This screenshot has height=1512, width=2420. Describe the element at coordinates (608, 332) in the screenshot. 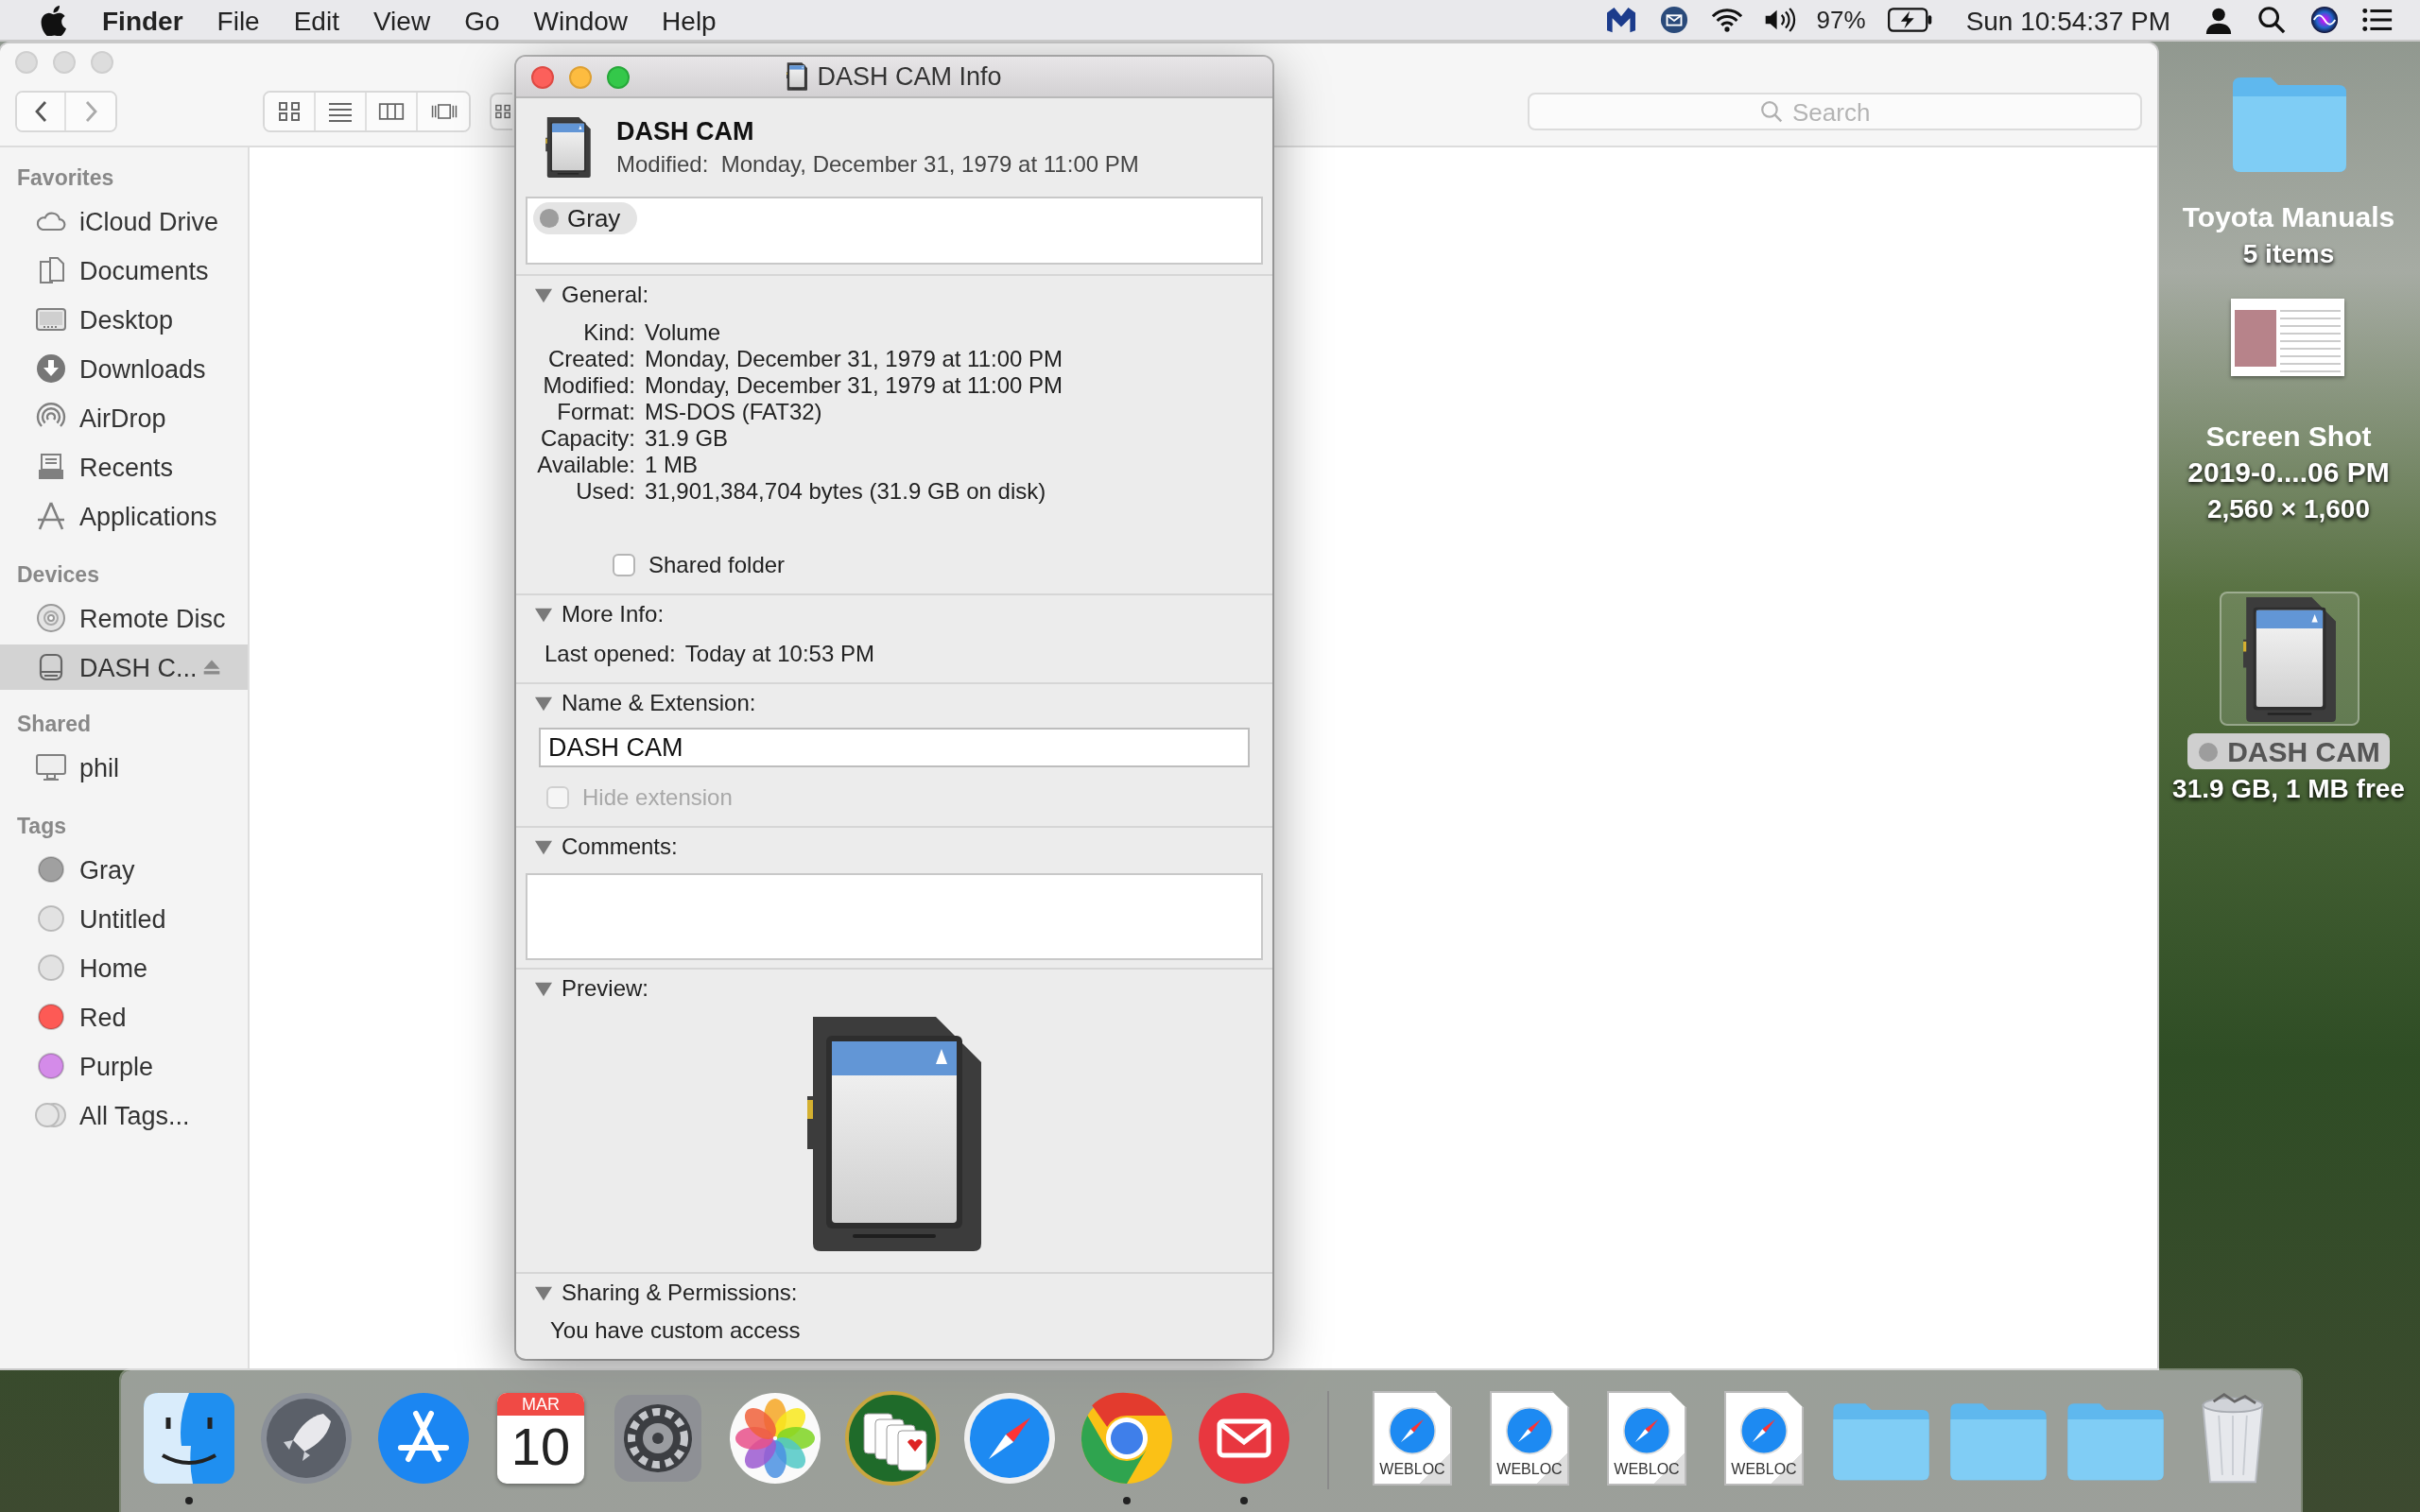

I see `field-label: Kind:` at that location.